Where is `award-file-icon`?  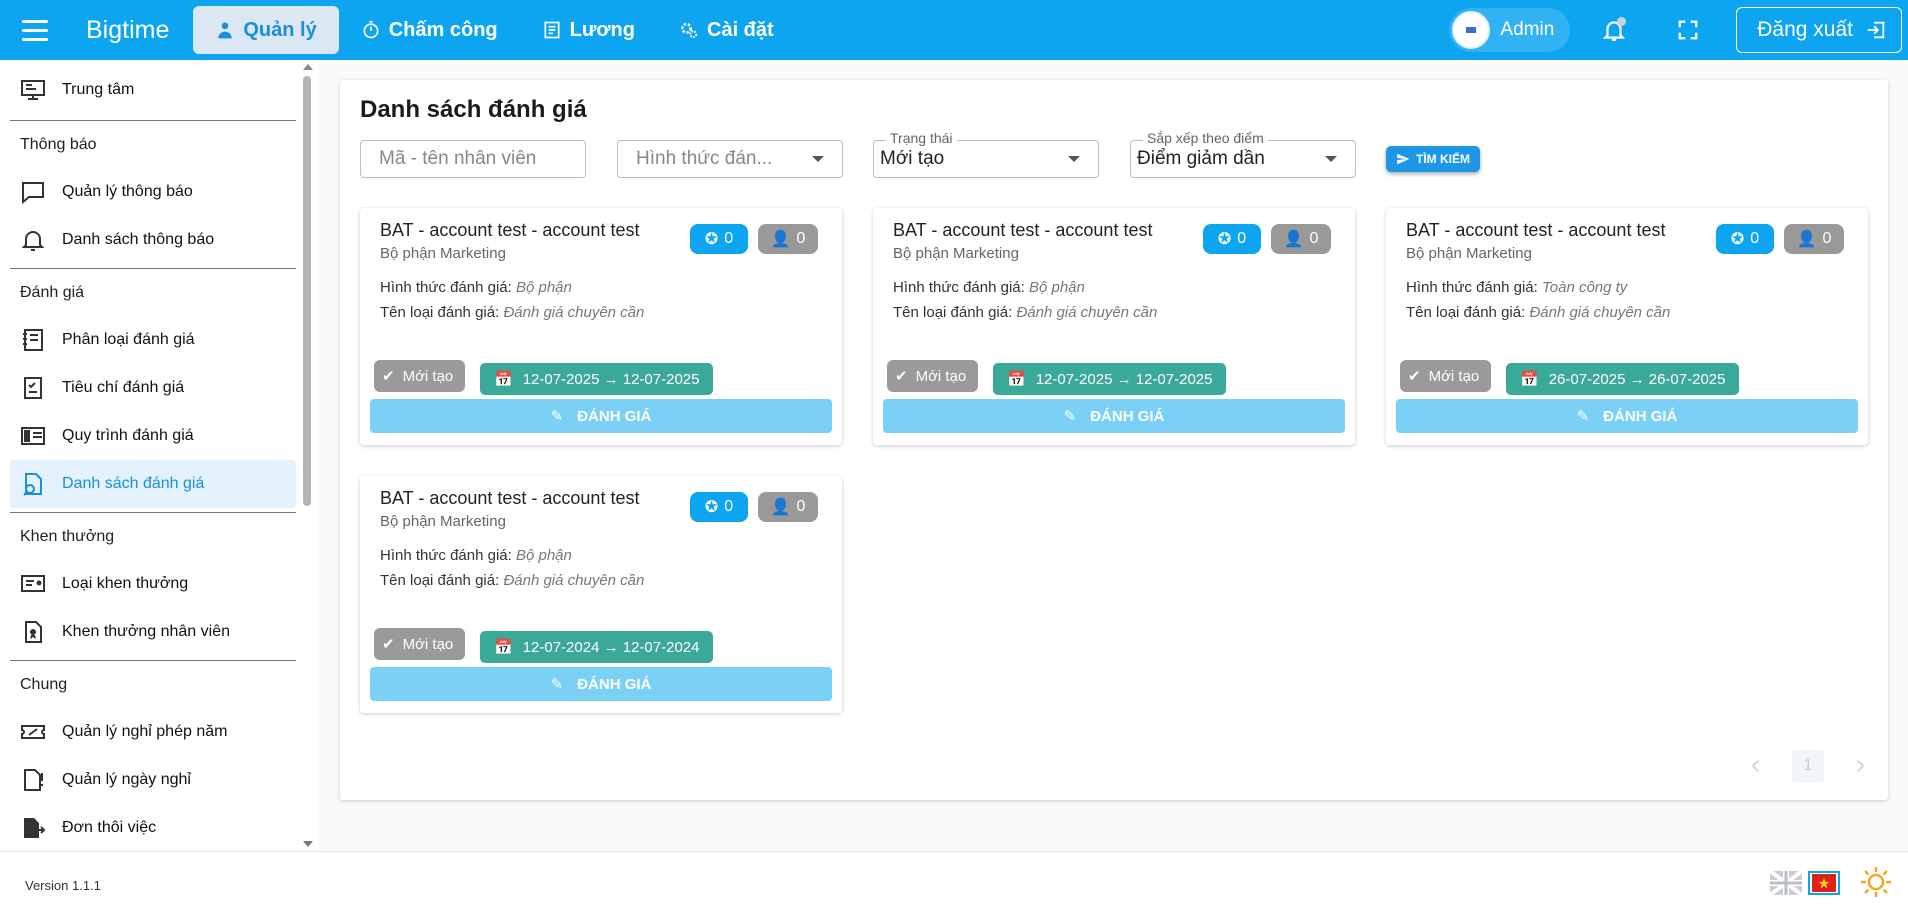 award-file-icon is located at coordinates (33, 632).